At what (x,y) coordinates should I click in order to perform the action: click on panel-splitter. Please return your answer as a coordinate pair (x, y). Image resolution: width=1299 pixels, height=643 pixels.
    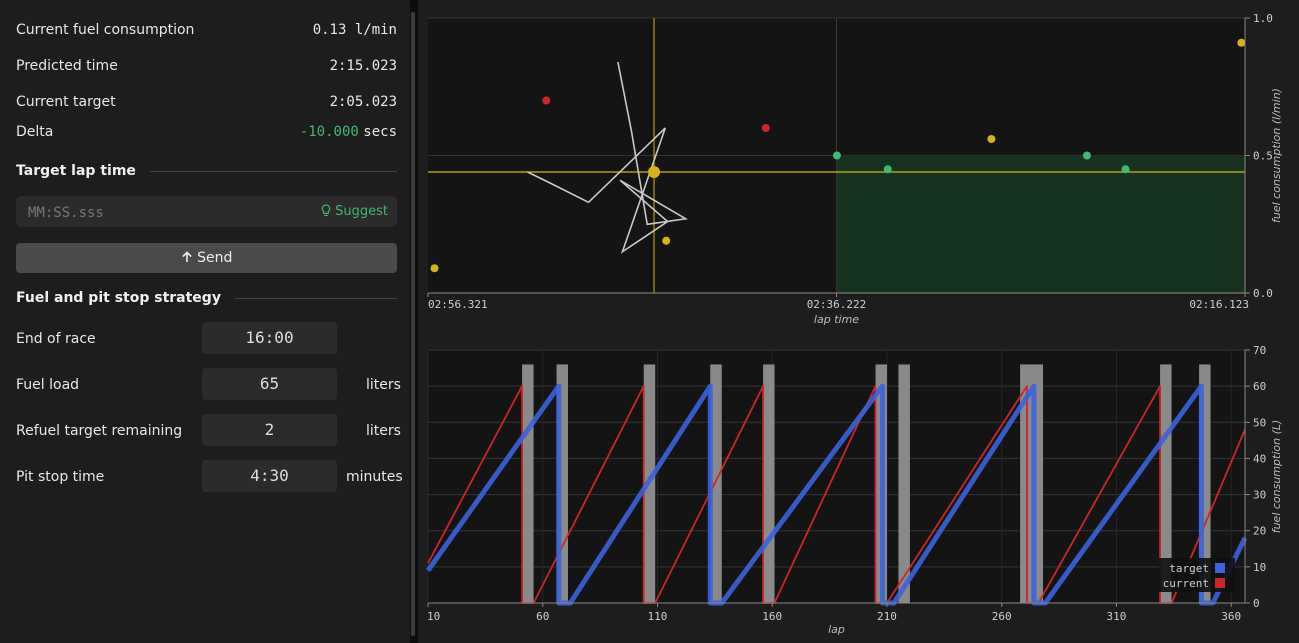
    Looking at the image, I should click on (413, 324).